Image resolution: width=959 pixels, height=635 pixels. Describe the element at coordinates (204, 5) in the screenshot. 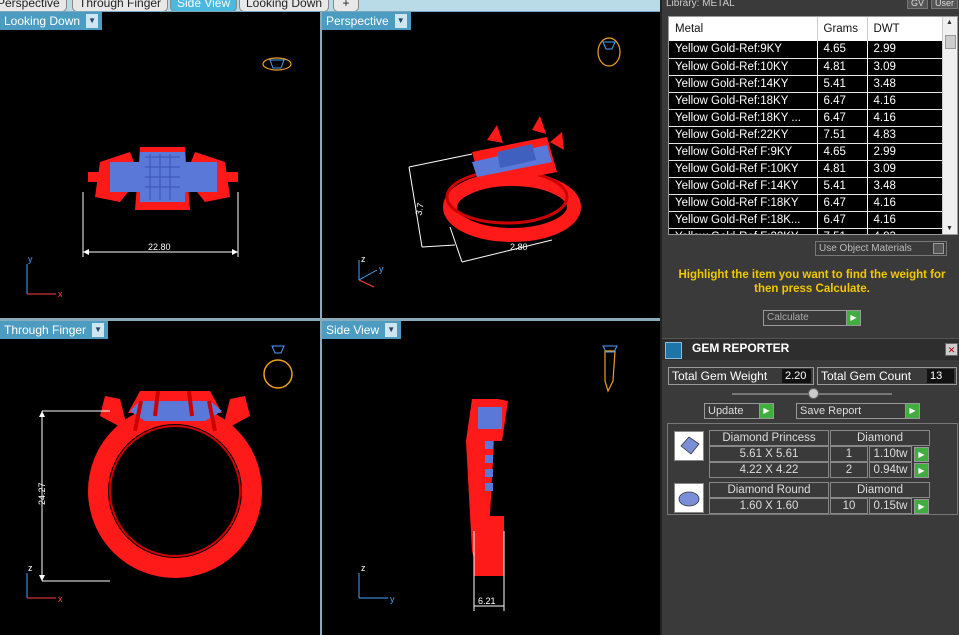

I see `tab-side-view: Side View` at that location.